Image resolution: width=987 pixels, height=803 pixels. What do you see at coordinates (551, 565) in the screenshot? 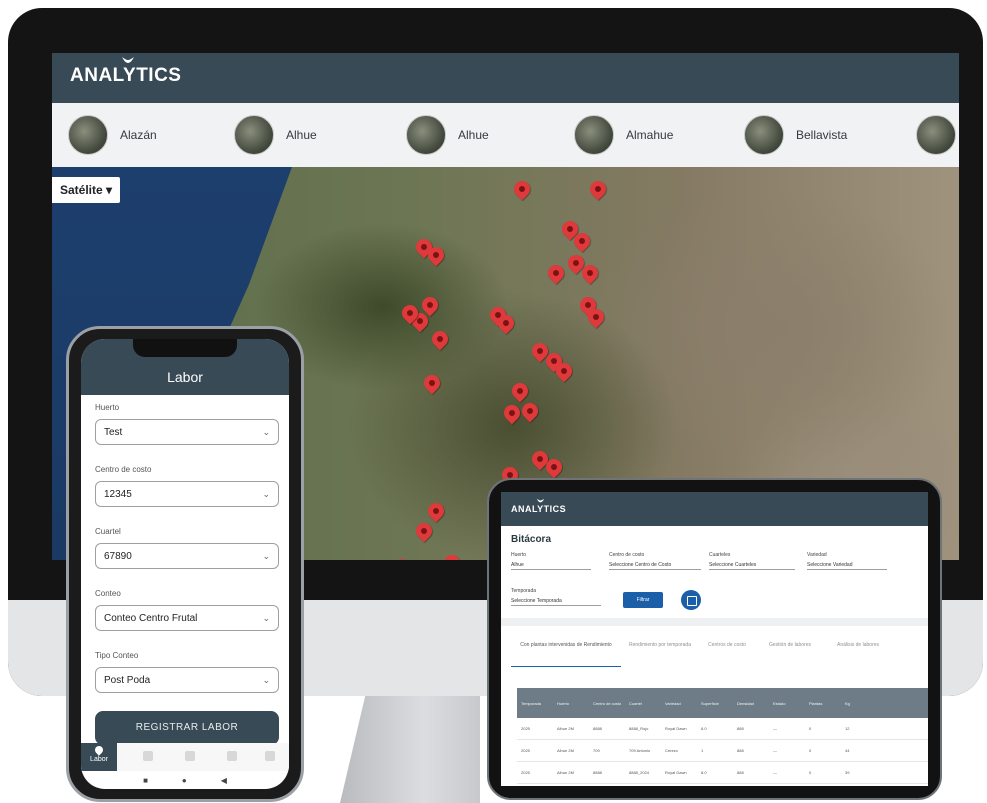
I see `filter-value: Alhue` at bounding box center [551, 565].